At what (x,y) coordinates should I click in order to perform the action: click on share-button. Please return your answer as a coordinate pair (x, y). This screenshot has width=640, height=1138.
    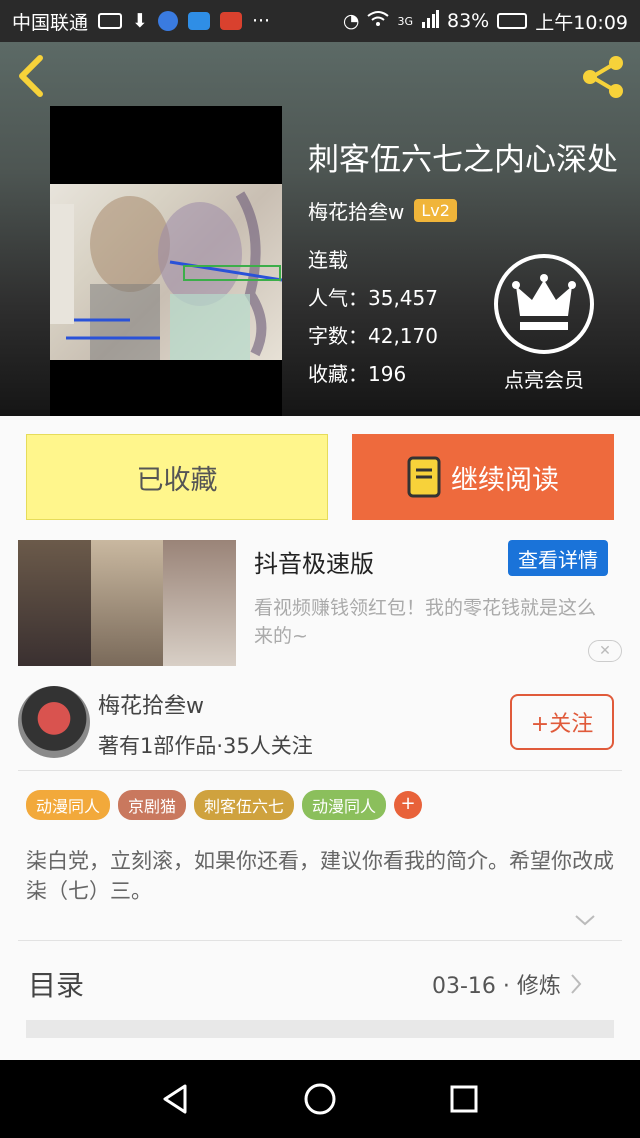
    Looking at the image, I should click on (603, 77).